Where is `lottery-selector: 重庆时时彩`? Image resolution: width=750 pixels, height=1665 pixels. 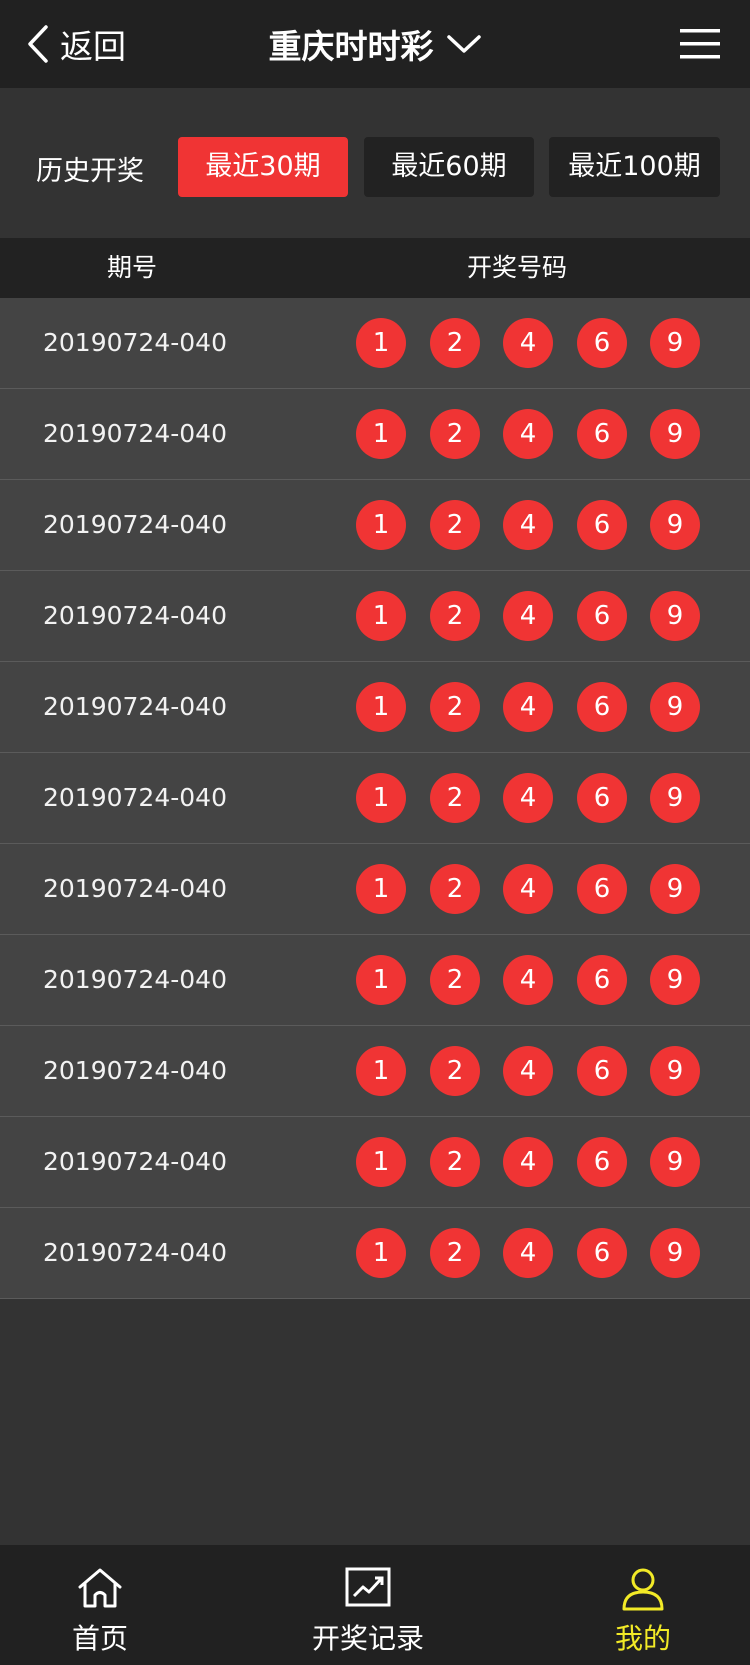 lottery-selector: 重庆时时彩 is located at coordinates (375, 44).